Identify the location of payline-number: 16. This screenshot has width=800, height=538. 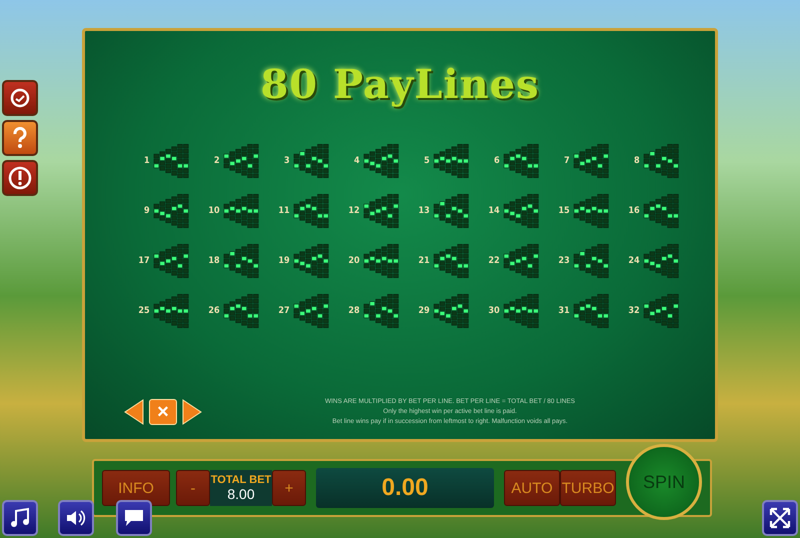
(633, 211).